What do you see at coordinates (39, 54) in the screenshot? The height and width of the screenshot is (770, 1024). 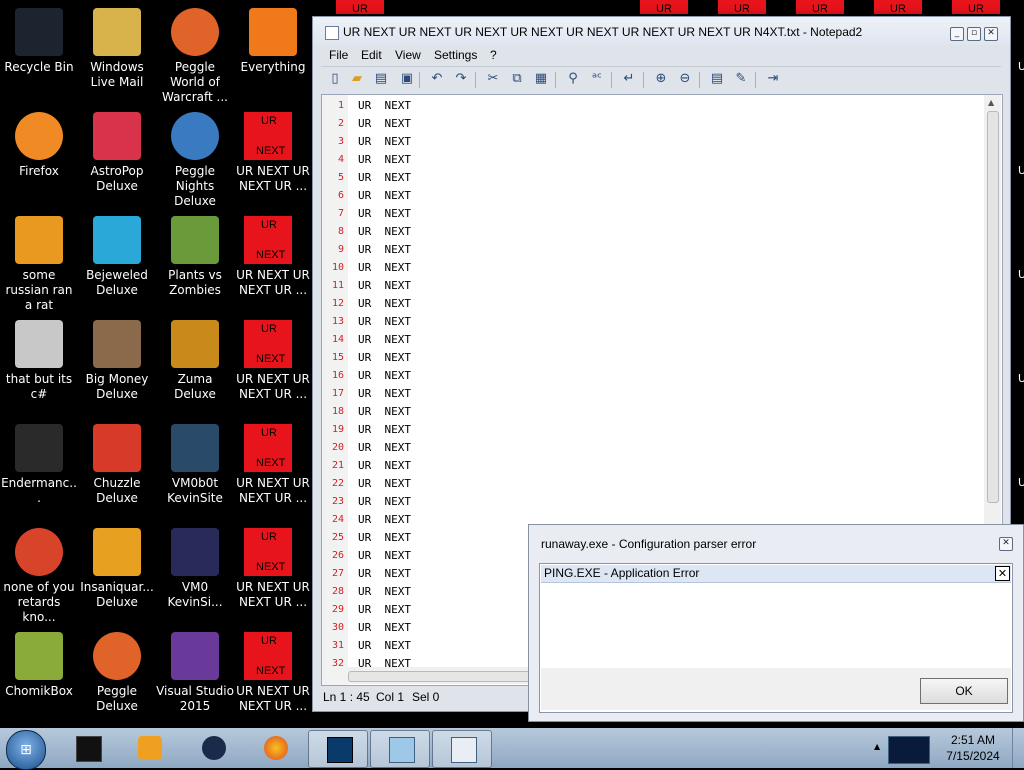 I see `desktop-icon: Recycle Bin` at bounding box center [39, 54].